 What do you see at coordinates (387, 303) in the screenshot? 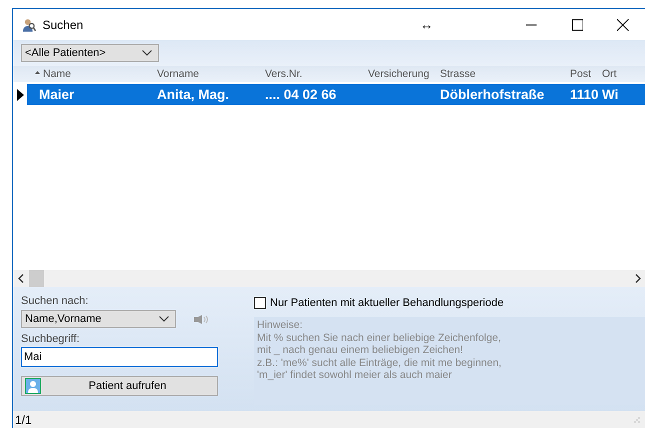
I see `checkbox-label: Nur Patienten mit aktueller Behandlungsperiode` at bounding box center [387, 303].